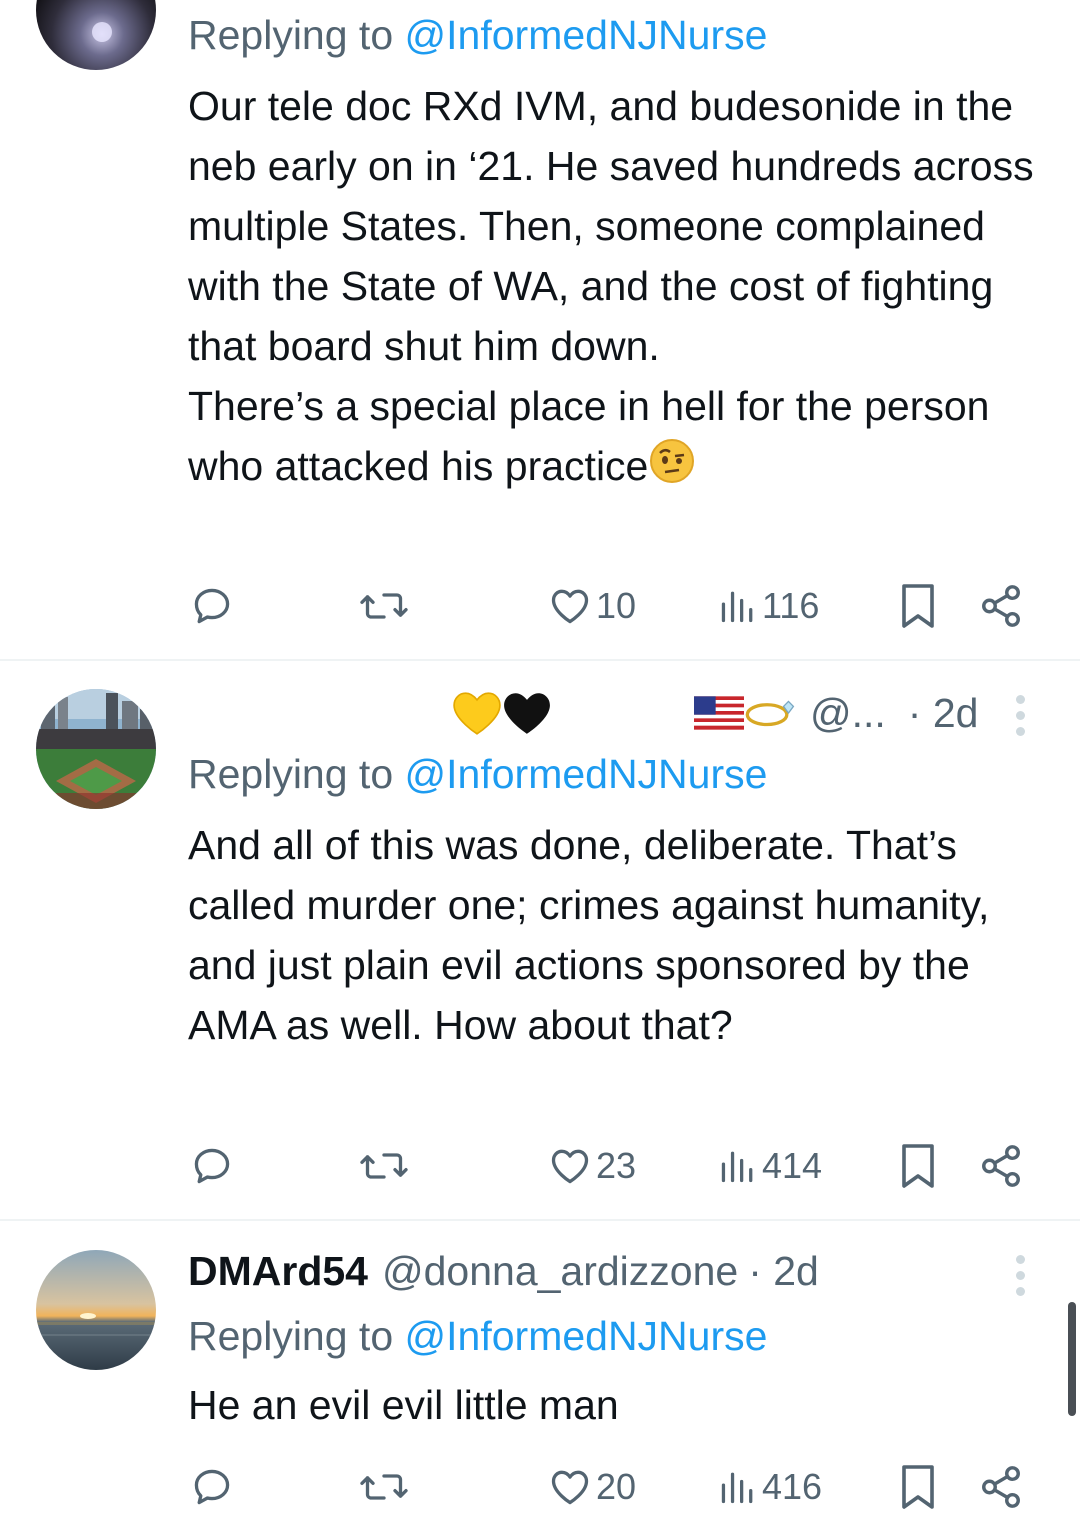  What do you see at coordinates (527, 713) in the screenshot?
I see `black-heart-emoji` at bounding box center [527, 713].